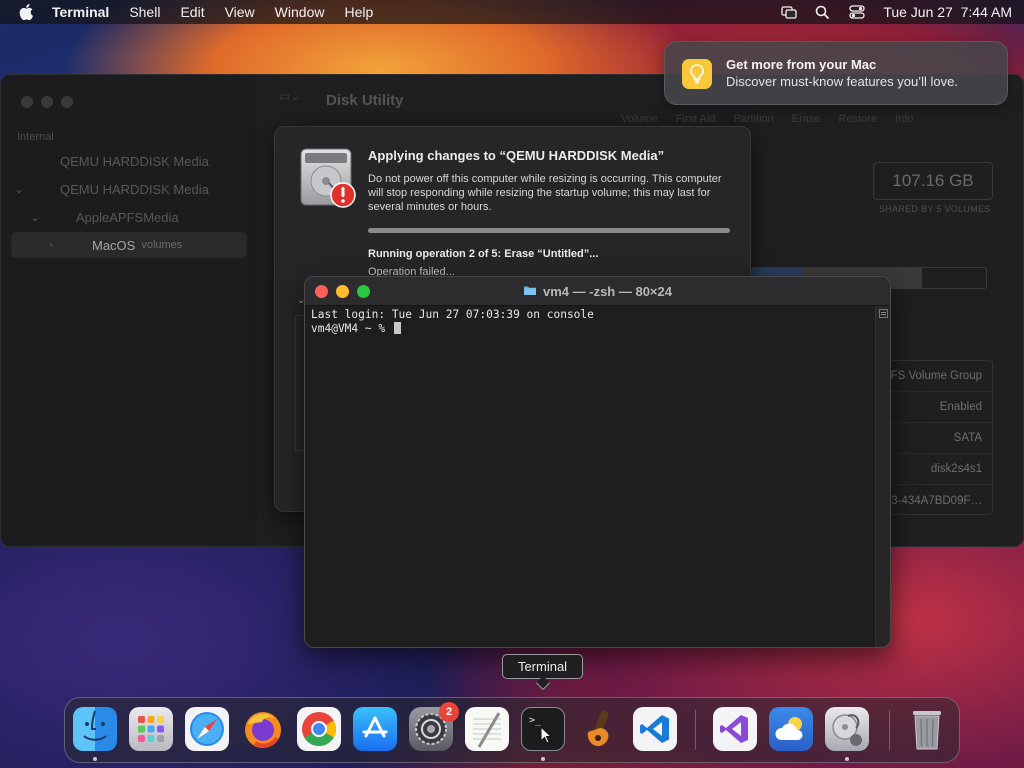 Image resolution: width=1024 pixels, height=768 pixels. I want to click on notification-body: Discover must-know features you’ll love., so click(842, 81).